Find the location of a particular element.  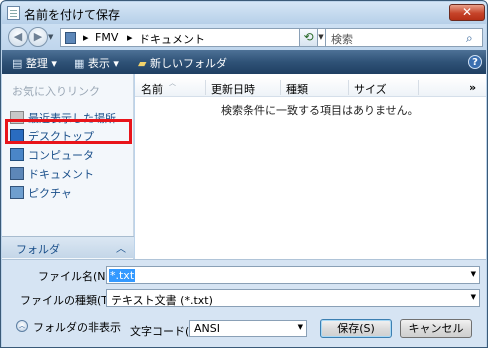

views-label: 表示 is located at coordinates (98, 63).